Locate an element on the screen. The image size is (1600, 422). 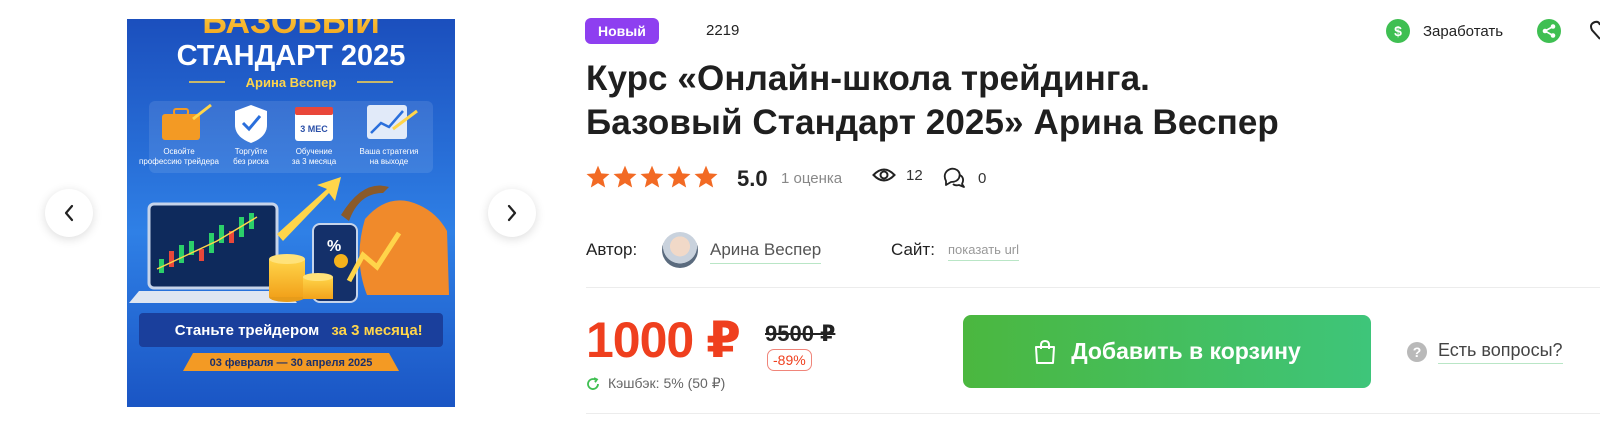
svg-text: профессию трейдера is located at coordinates (179, 161).